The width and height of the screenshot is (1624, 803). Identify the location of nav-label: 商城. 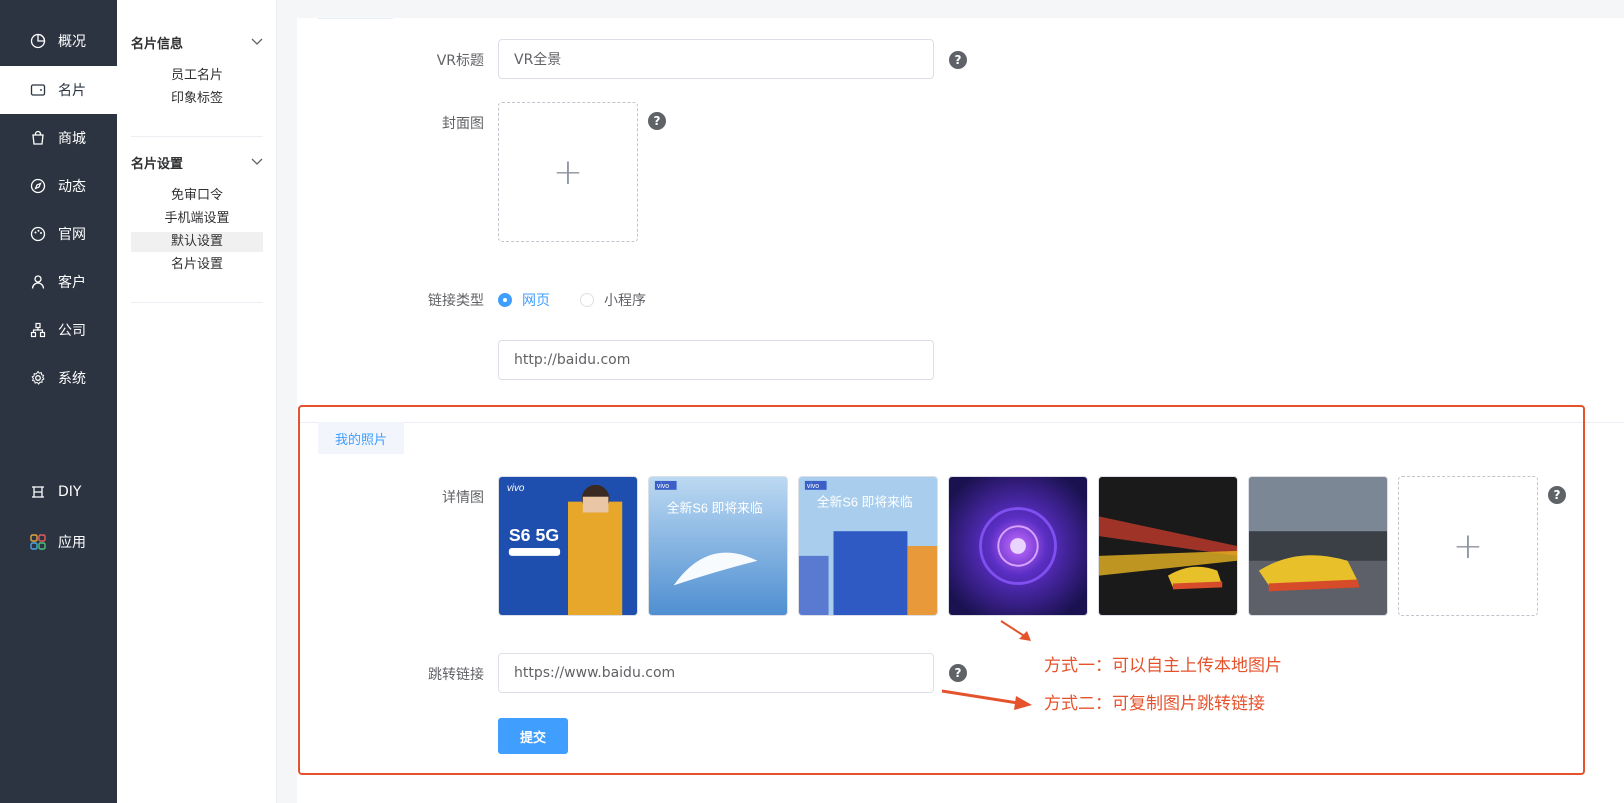
(72, 139).